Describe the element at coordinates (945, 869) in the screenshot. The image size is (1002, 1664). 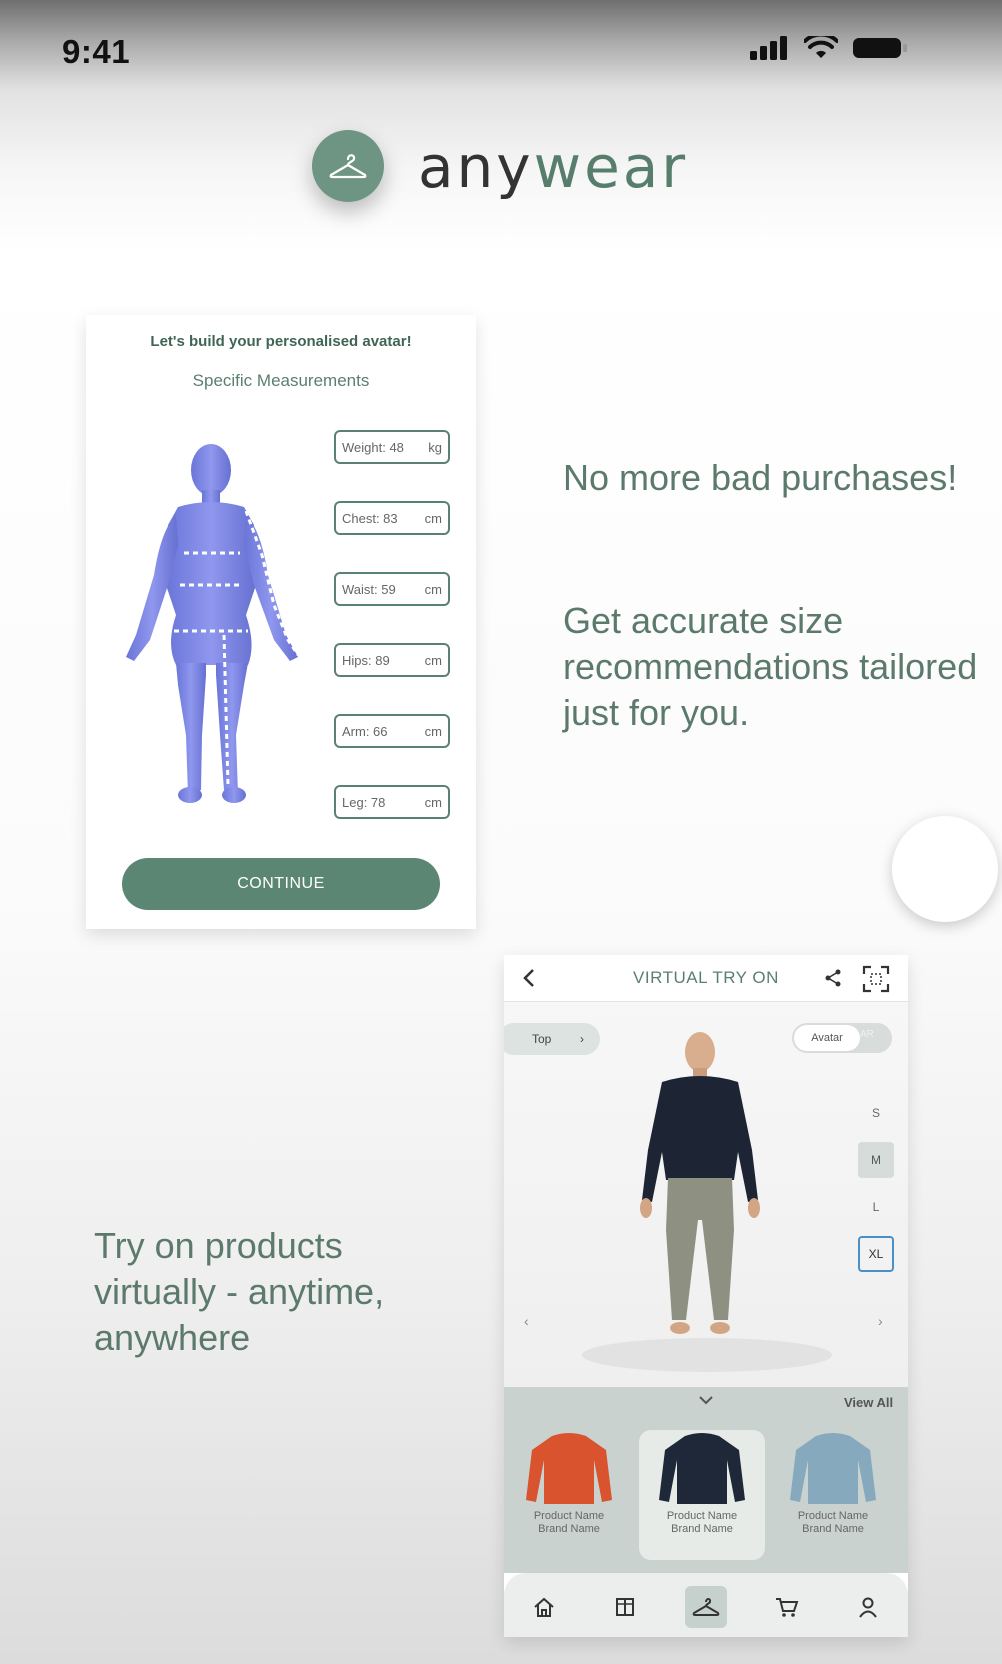
I see `floating-circle-button` at that location.